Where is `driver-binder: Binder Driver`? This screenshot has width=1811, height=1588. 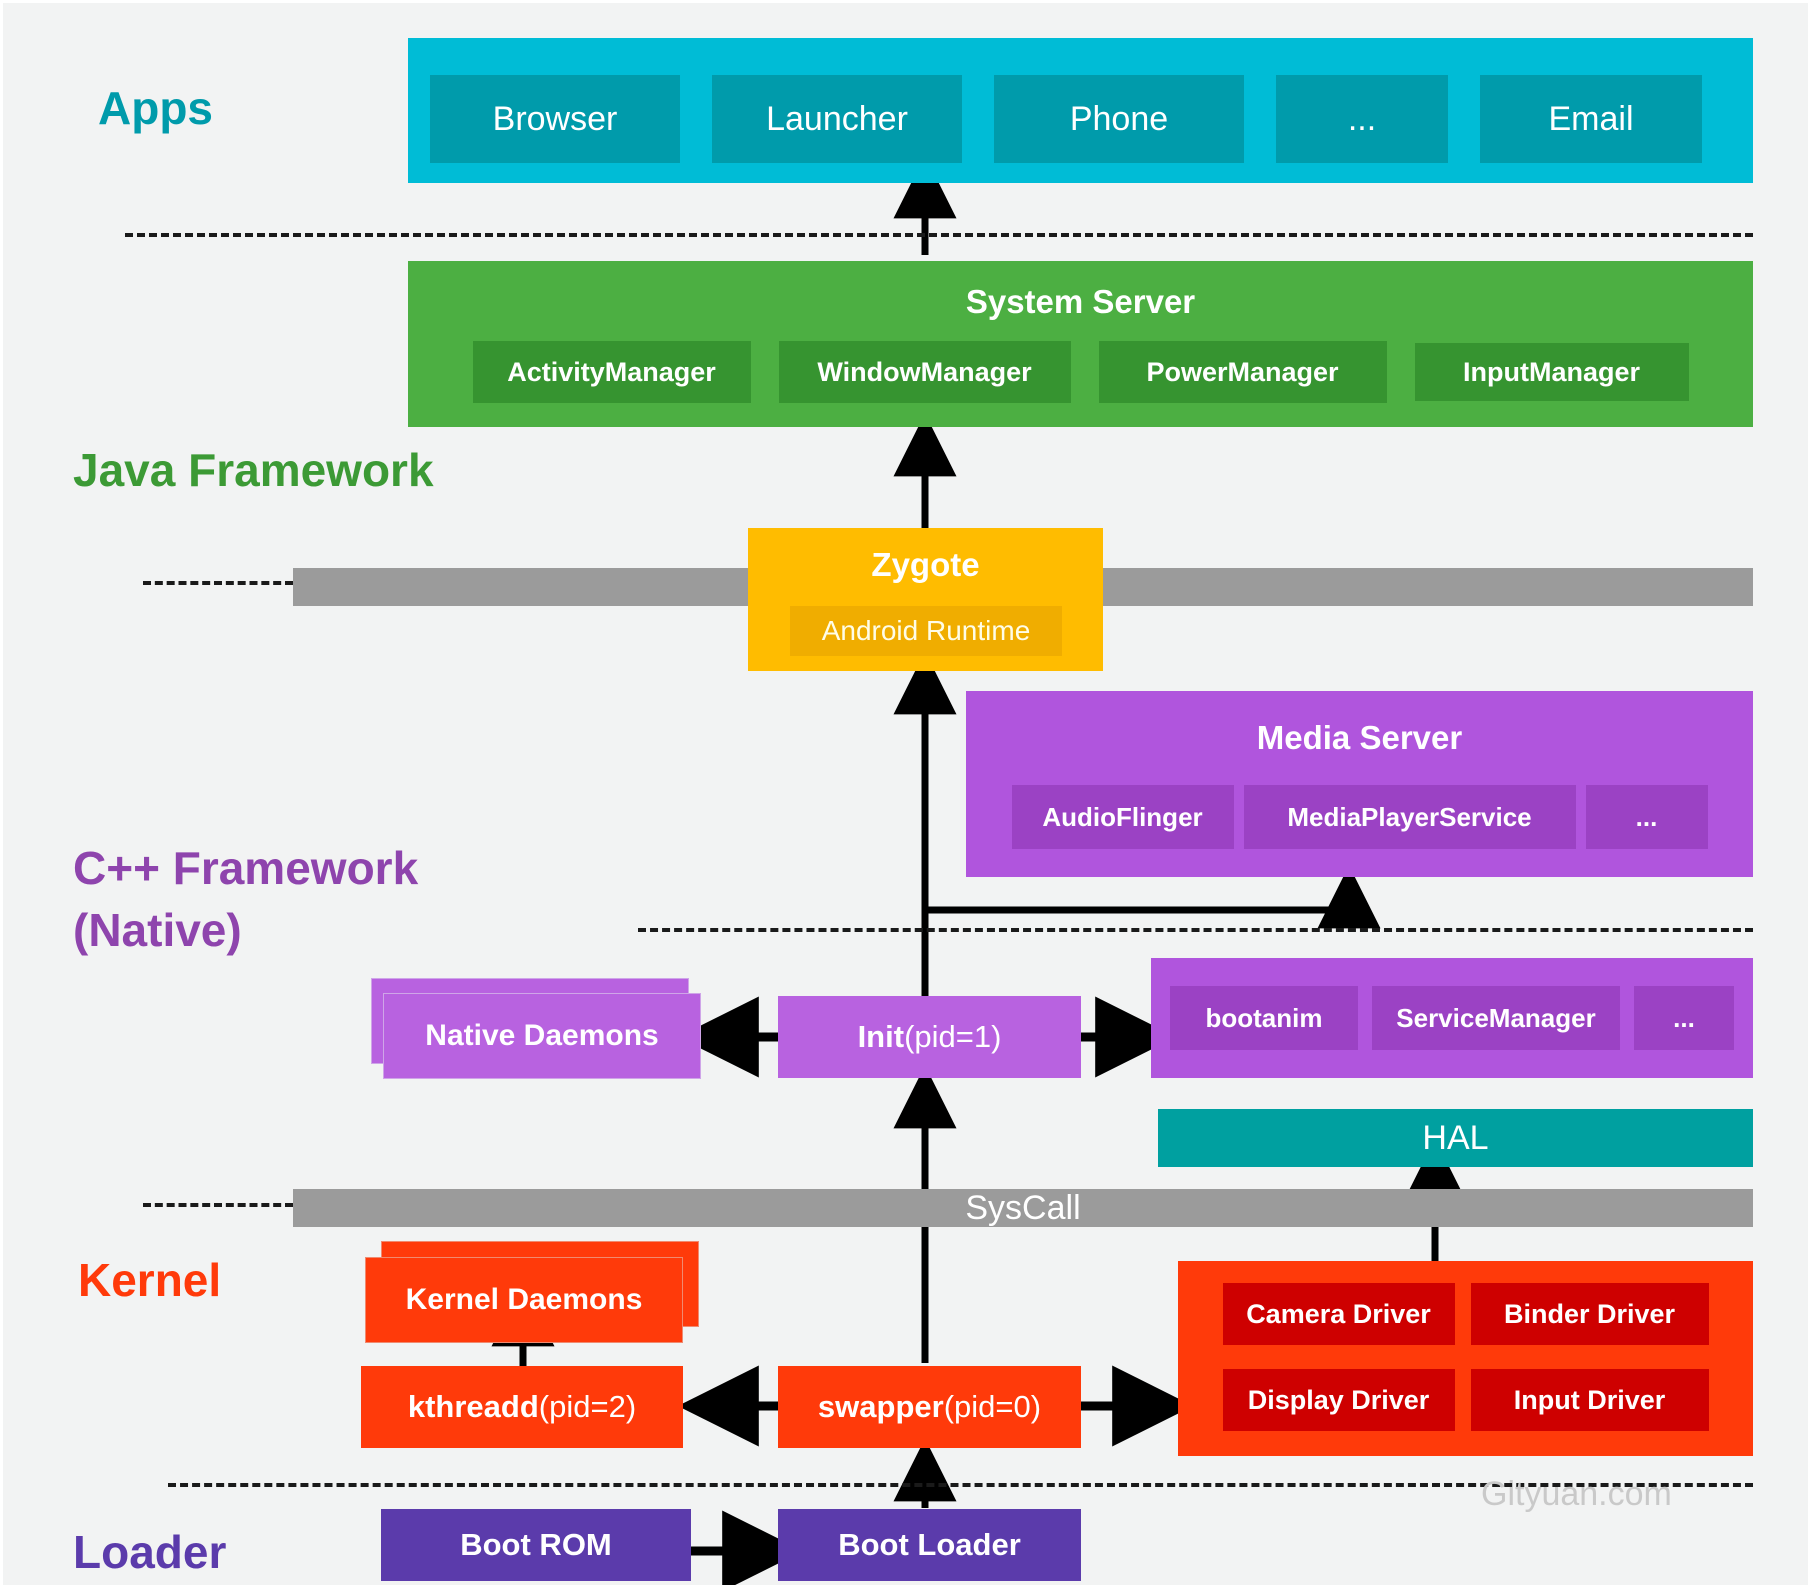 driver-binder: Binder Driver is located at coordinates (1589, 1314).